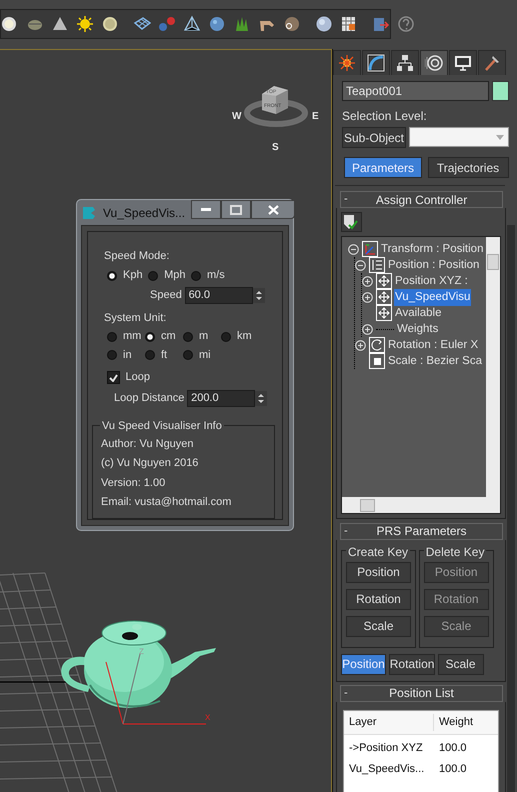 The height and width of the screenshot is (792, 517). Describe the element at coordinates (370, 249) in the screenshot. I see `axis-icon` at that location.